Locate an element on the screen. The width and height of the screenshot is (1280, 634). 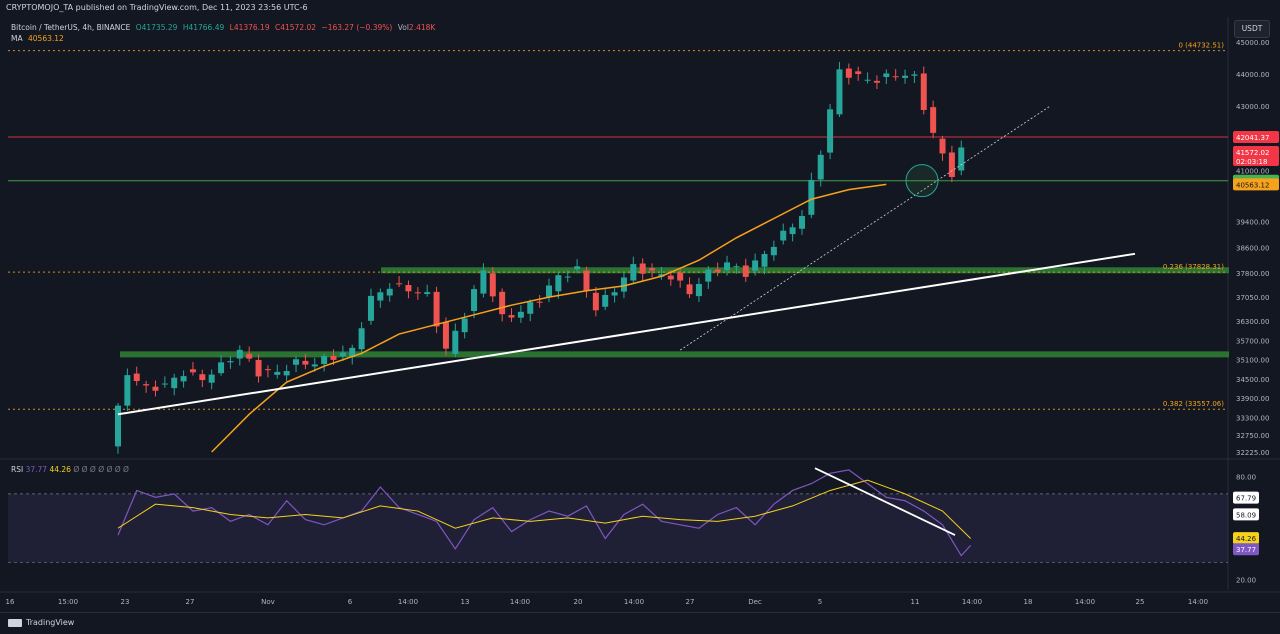
rsi-tag-label: 58.09 is located at coordinates (1246, 515).